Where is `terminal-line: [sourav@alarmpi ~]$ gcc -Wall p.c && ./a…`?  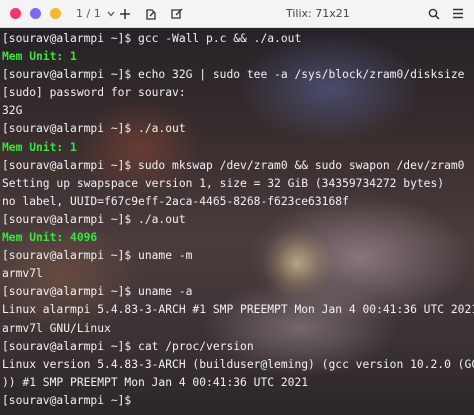 terminal-line: [sourav@alarmpi ~]$ gcc -Wall p.c && ./a… is located at coordinates (152, 38).